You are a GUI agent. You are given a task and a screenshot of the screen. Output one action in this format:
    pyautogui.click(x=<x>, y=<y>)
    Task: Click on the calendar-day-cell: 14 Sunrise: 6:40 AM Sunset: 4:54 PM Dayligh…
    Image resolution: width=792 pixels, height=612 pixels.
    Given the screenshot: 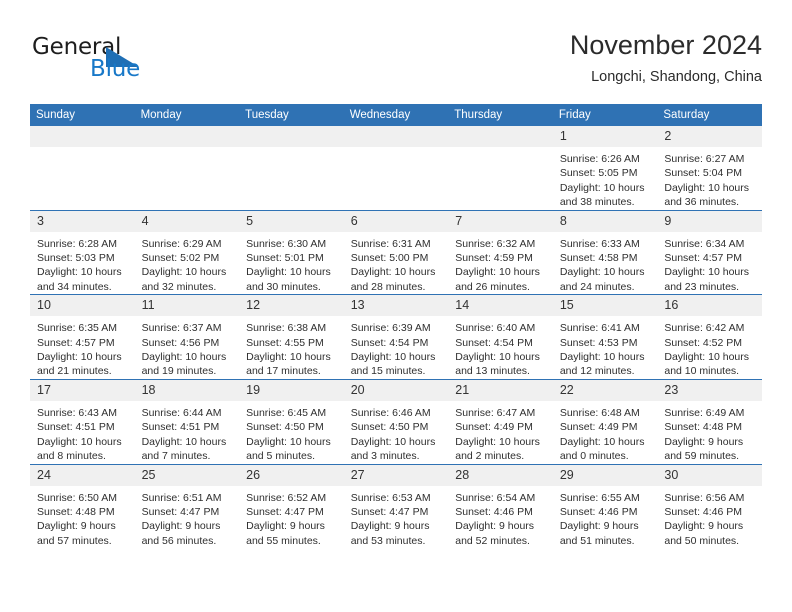 What is the action you would take?
    pyautogui.click(x=500, y=337)
    